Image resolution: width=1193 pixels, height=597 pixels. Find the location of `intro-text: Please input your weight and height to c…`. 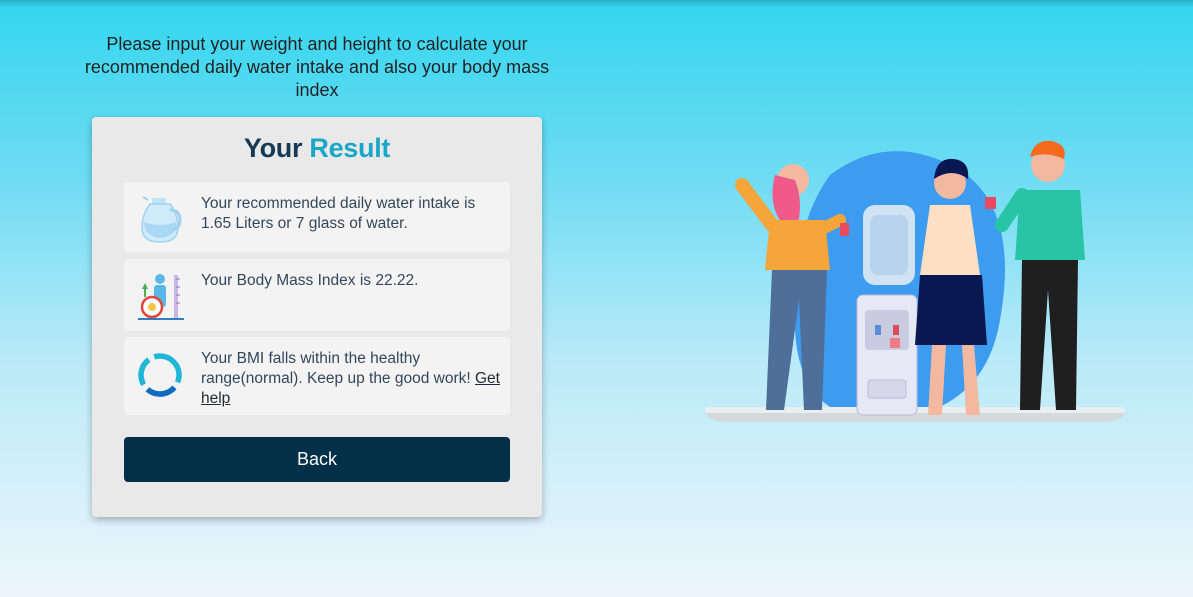

intro-text: Please input your weight and height to c… is located at coordinates (317, 67).